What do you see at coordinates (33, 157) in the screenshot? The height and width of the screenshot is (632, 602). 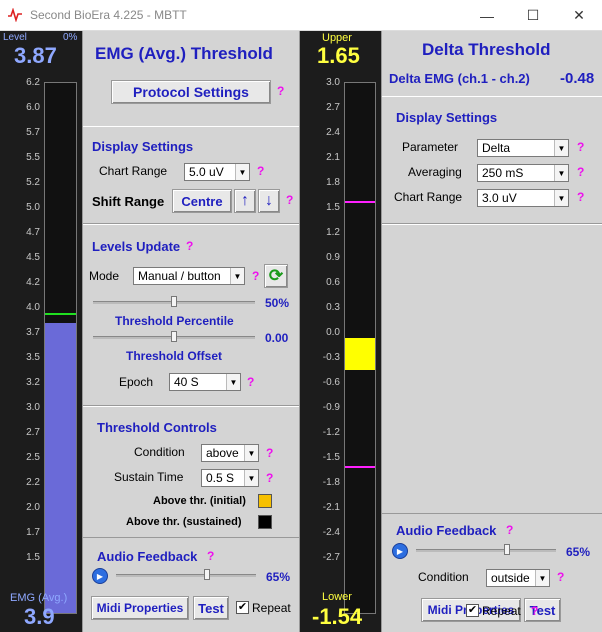 I see `tick-label: 5.5` at bounding box center [33, 157].